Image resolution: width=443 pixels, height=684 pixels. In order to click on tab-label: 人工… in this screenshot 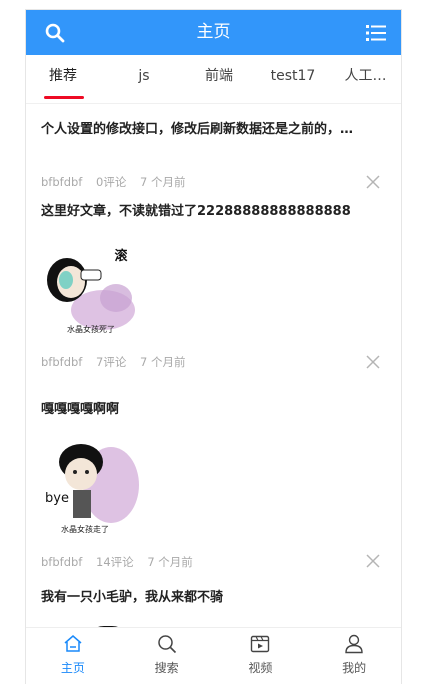, I will do `click(365, 76)`.